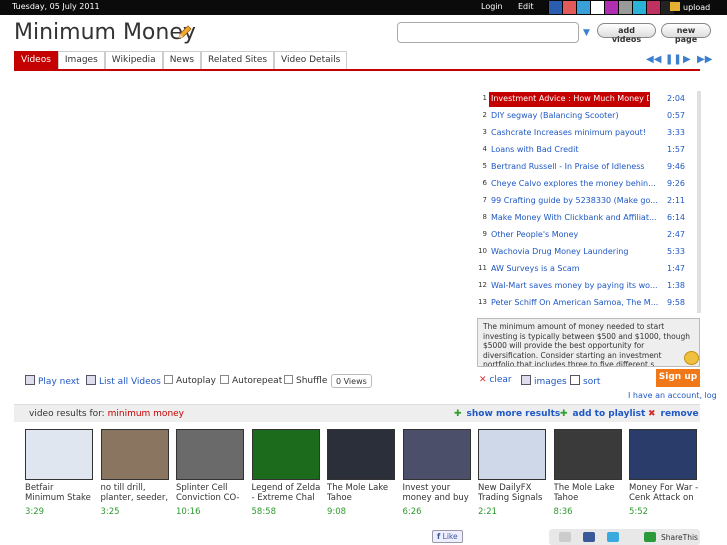  Describe the element at coordinates (495, 380) in the screenshot. I see `clear-button: ✕ clear` at that location.